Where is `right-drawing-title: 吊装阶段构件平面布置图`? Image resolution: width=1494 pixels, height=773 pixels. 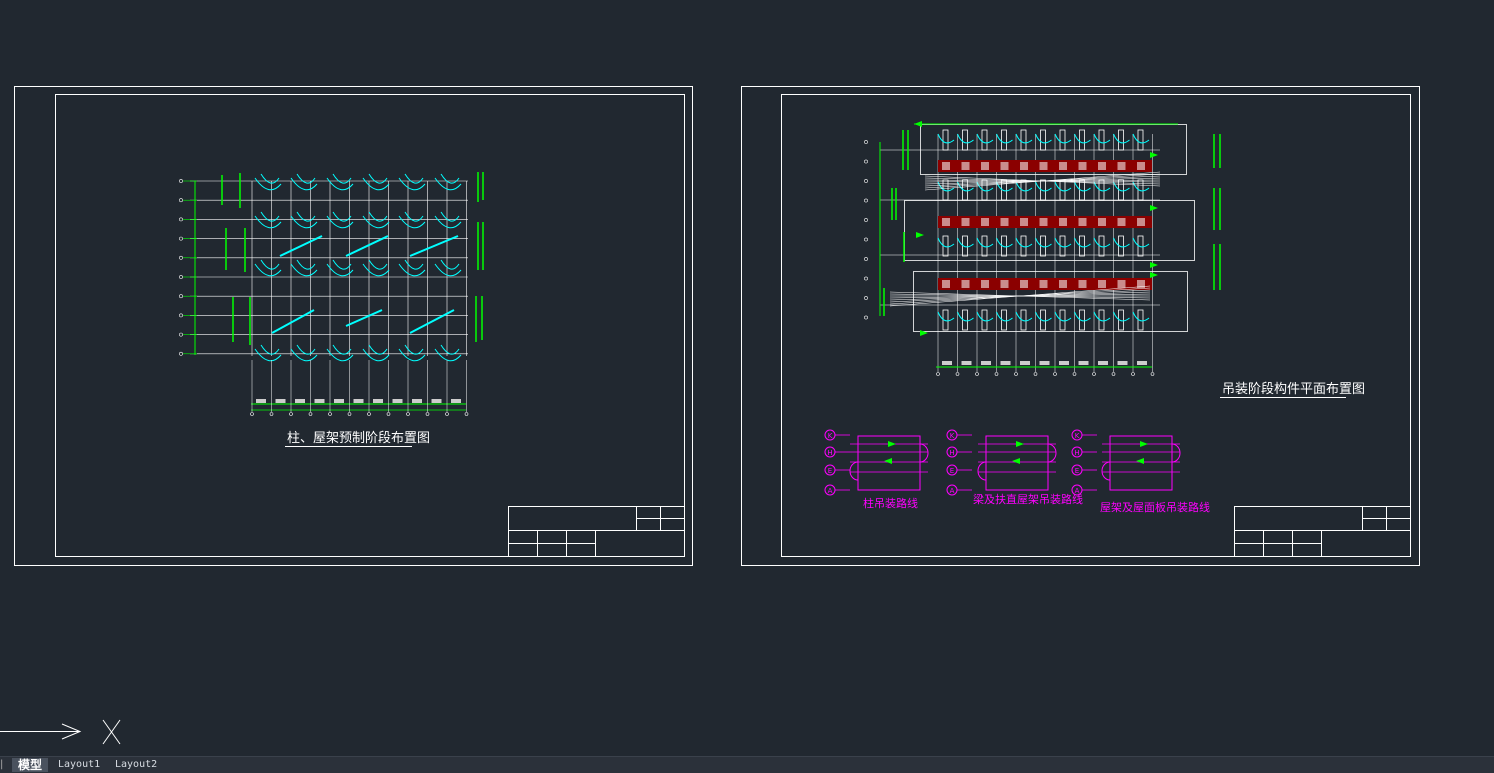
right-drawing-title: 吊装阶段构件平面布置图 is located at coordinates (1293, 389).